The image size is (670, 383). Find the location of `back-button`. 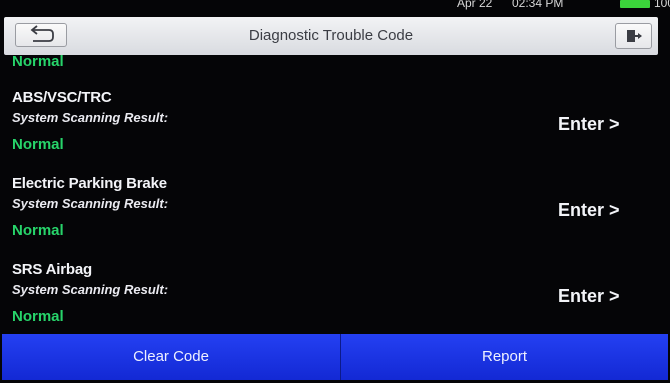

back-button is located at coordinates (41, 35).